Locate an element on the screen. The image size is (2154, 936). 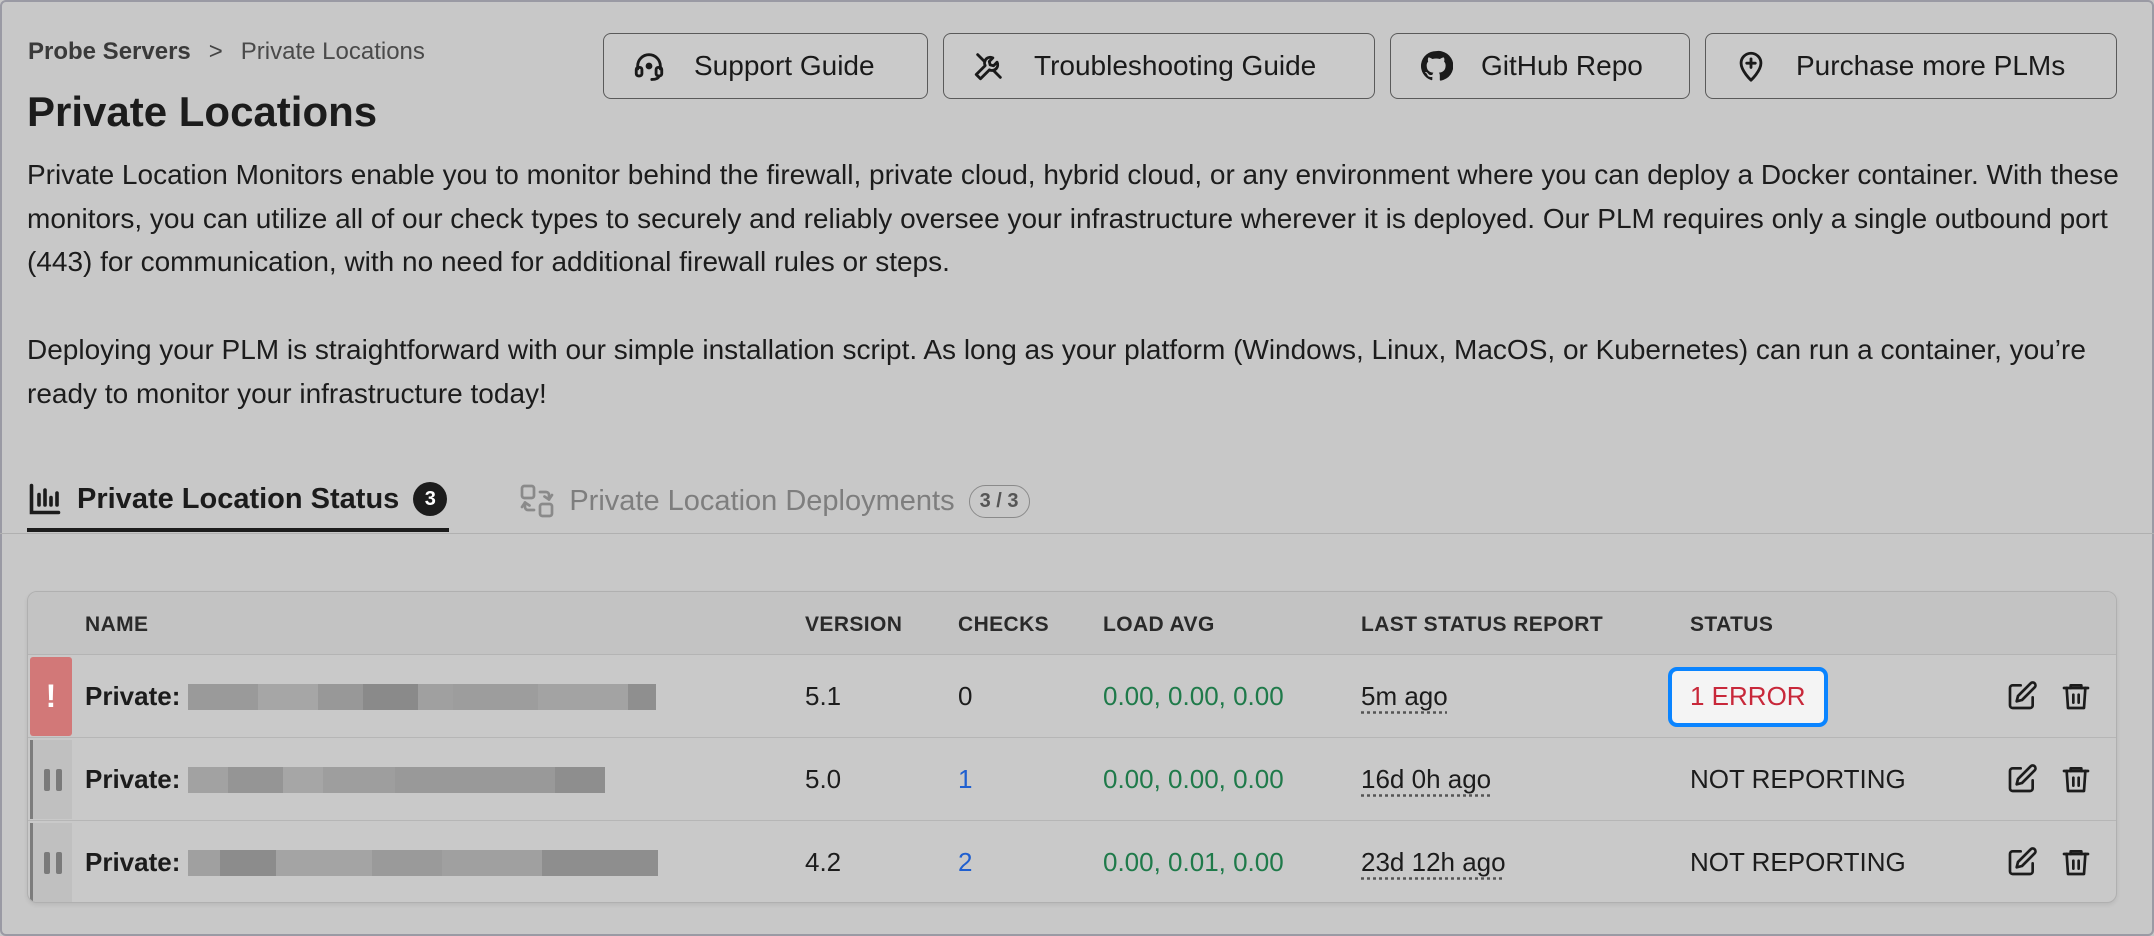
breadcrumb-probe-servers: Probe Servers is located at coordinates (109, 52).